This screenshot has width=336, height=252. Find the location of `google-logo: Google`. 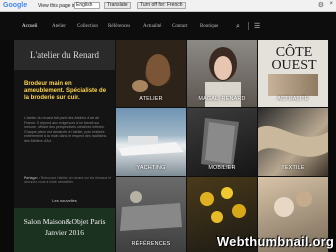

google-logo: Google is located at coordinates (15, 5).